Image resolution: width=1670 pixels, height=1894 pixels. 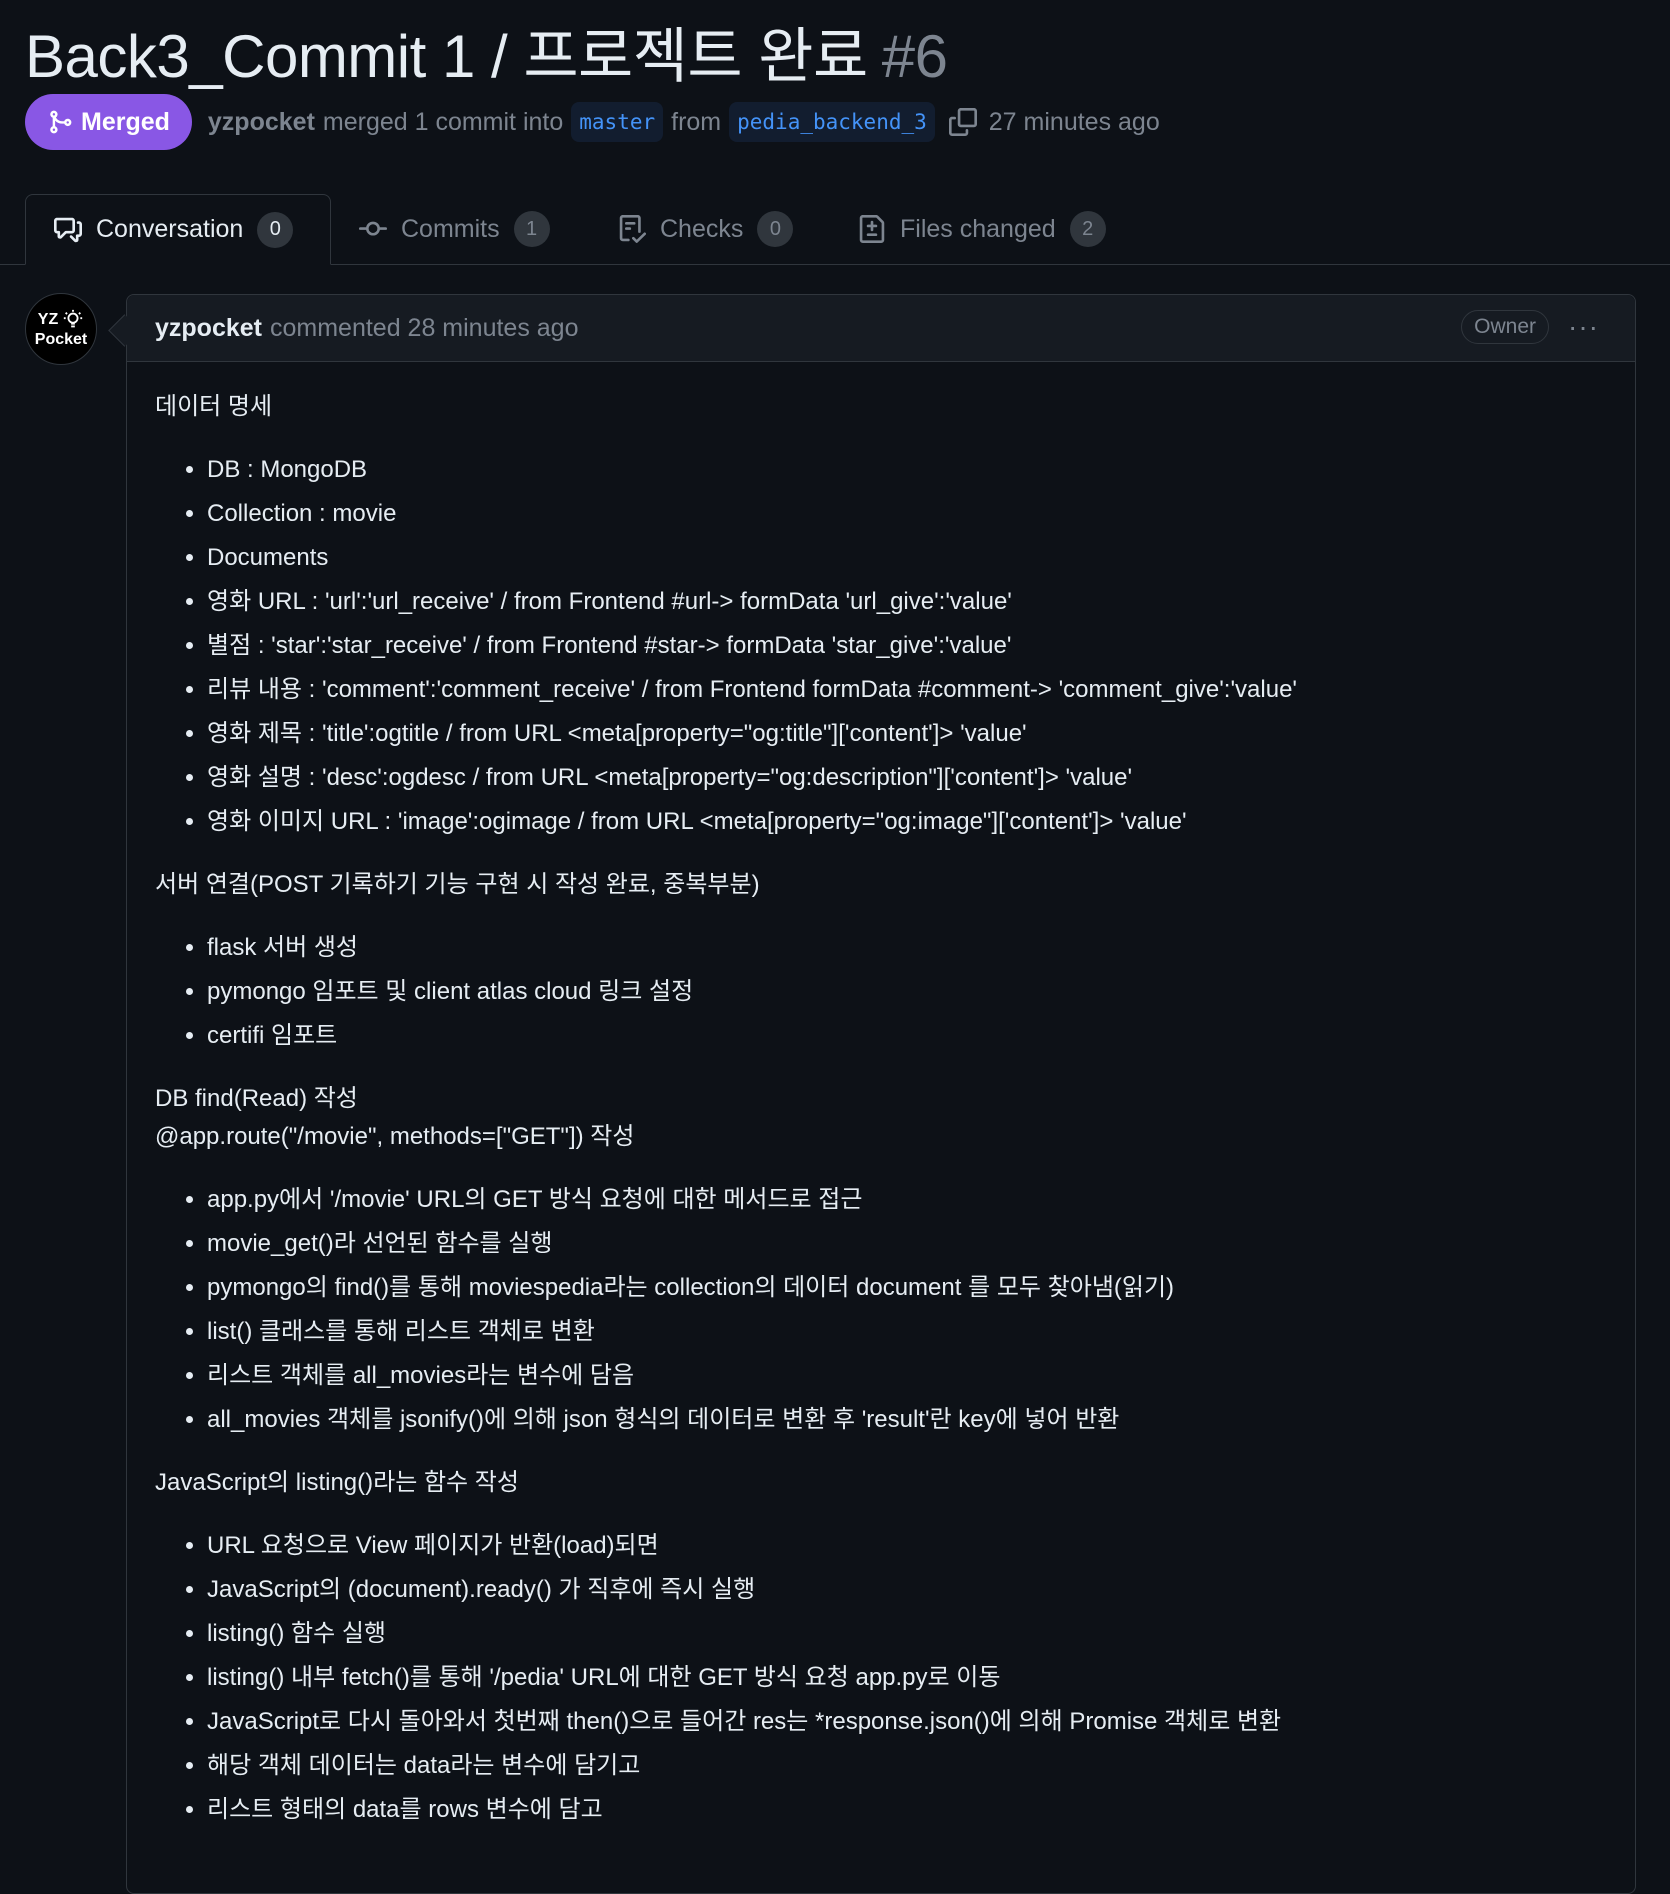 I want to click on section-heading: 데이터 명세, so click(x=214, y=406).